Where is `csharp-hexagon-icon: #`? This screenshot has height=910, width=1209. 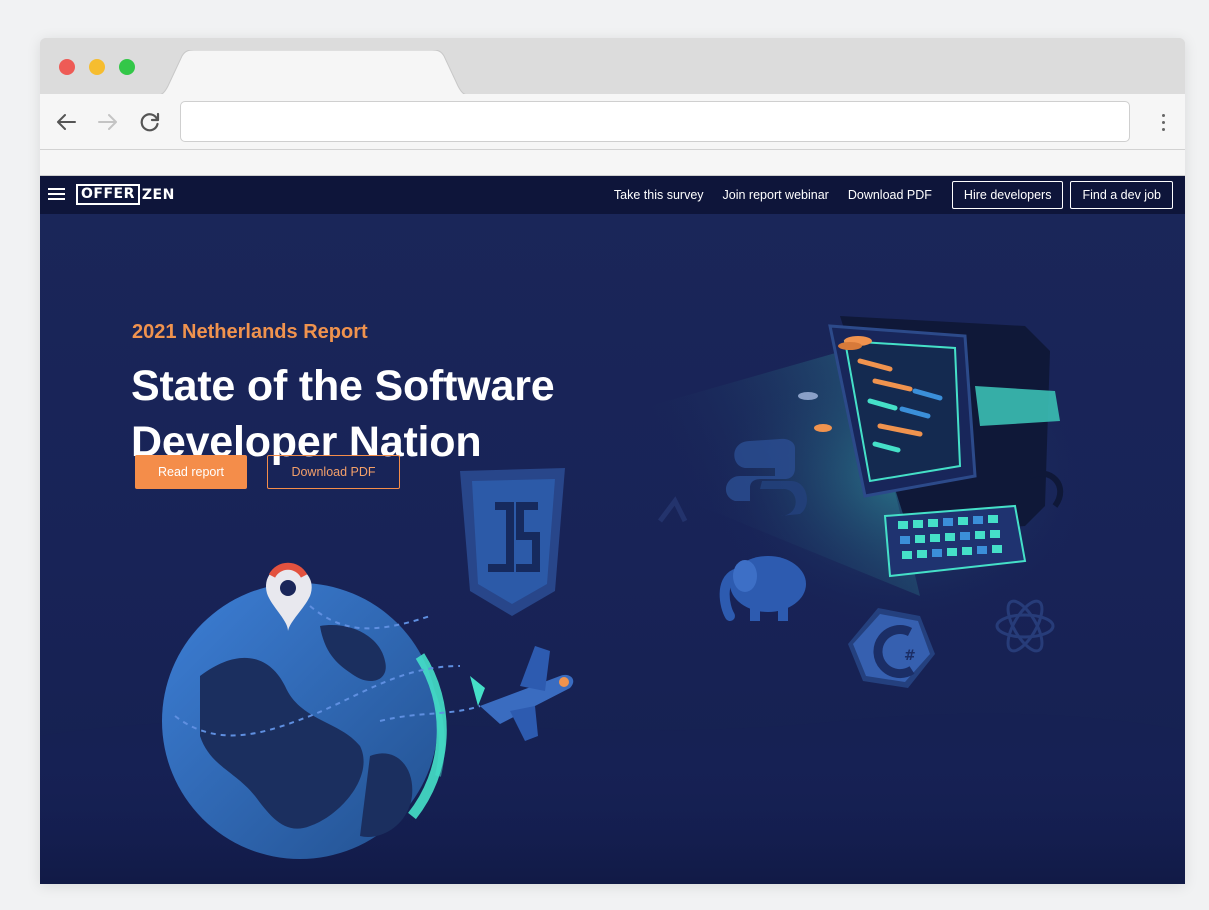 csharp-hexagon-icon: # is located at coordinates (891, 648).